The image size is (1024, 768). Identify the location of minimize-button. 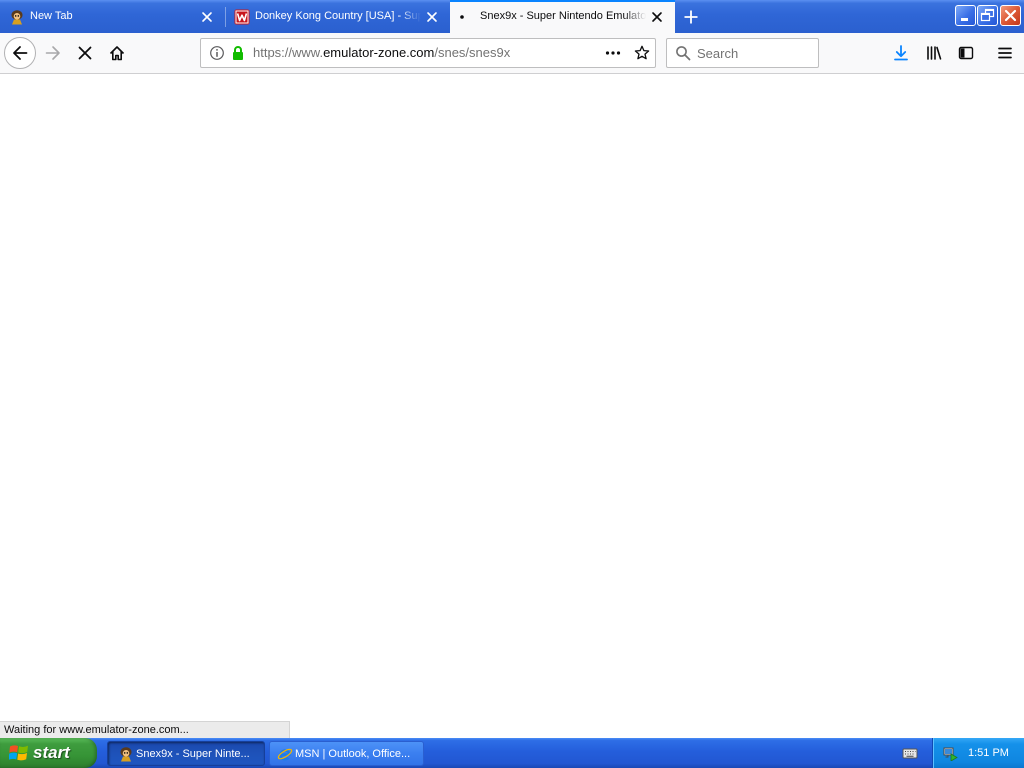
(965, 15).